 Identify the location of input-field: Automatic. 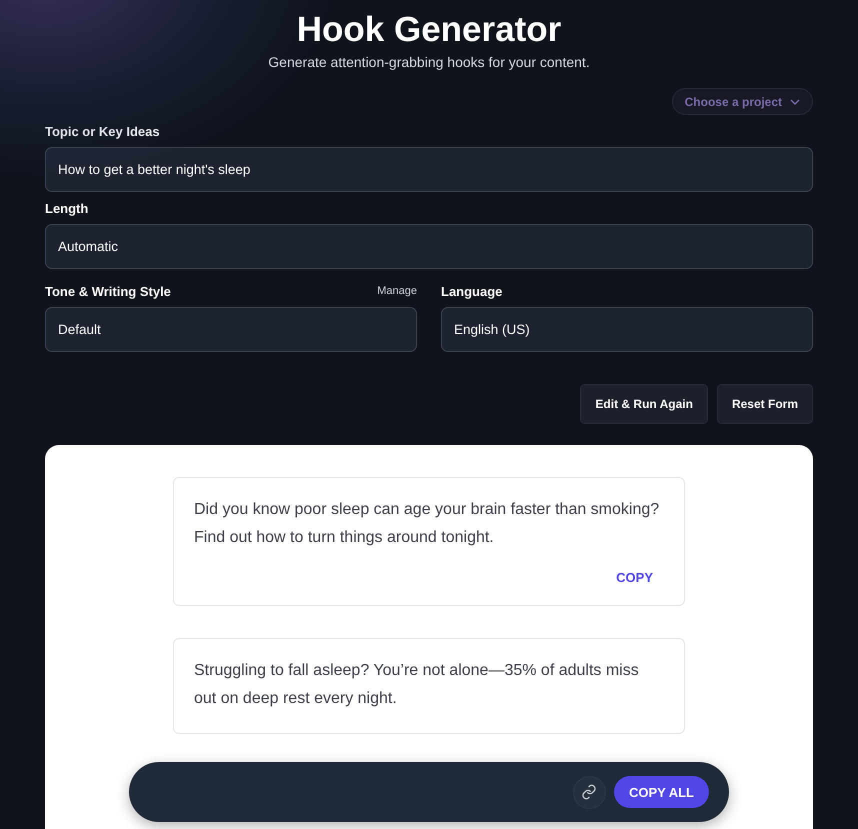
(429, 246).